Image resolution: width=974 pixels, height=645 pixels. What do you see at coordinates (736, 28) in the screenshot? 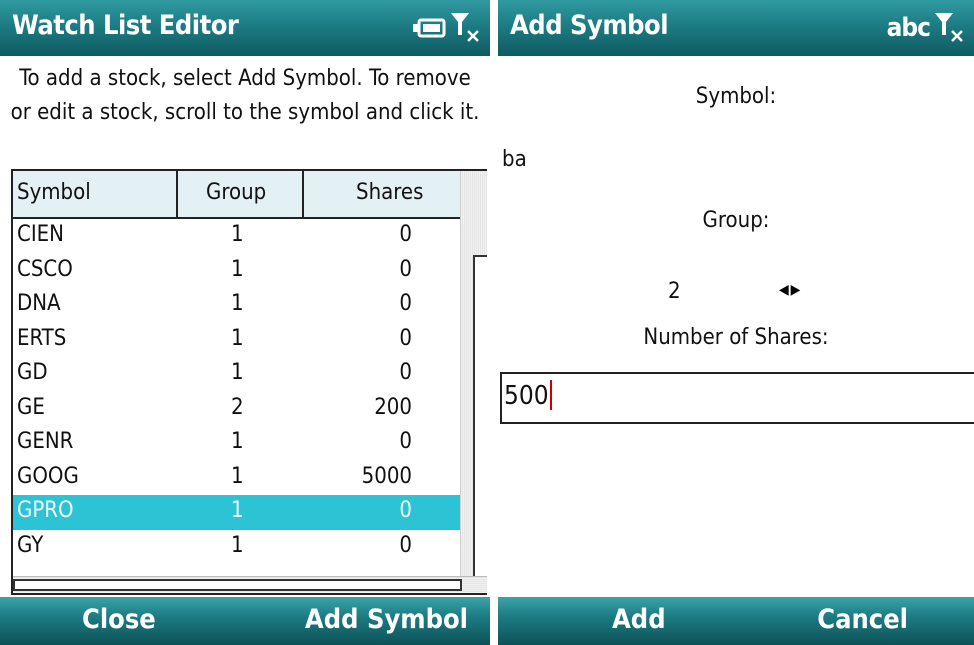
I see `title-bar: Add Symbol abc` at bounding box center [736, 28].